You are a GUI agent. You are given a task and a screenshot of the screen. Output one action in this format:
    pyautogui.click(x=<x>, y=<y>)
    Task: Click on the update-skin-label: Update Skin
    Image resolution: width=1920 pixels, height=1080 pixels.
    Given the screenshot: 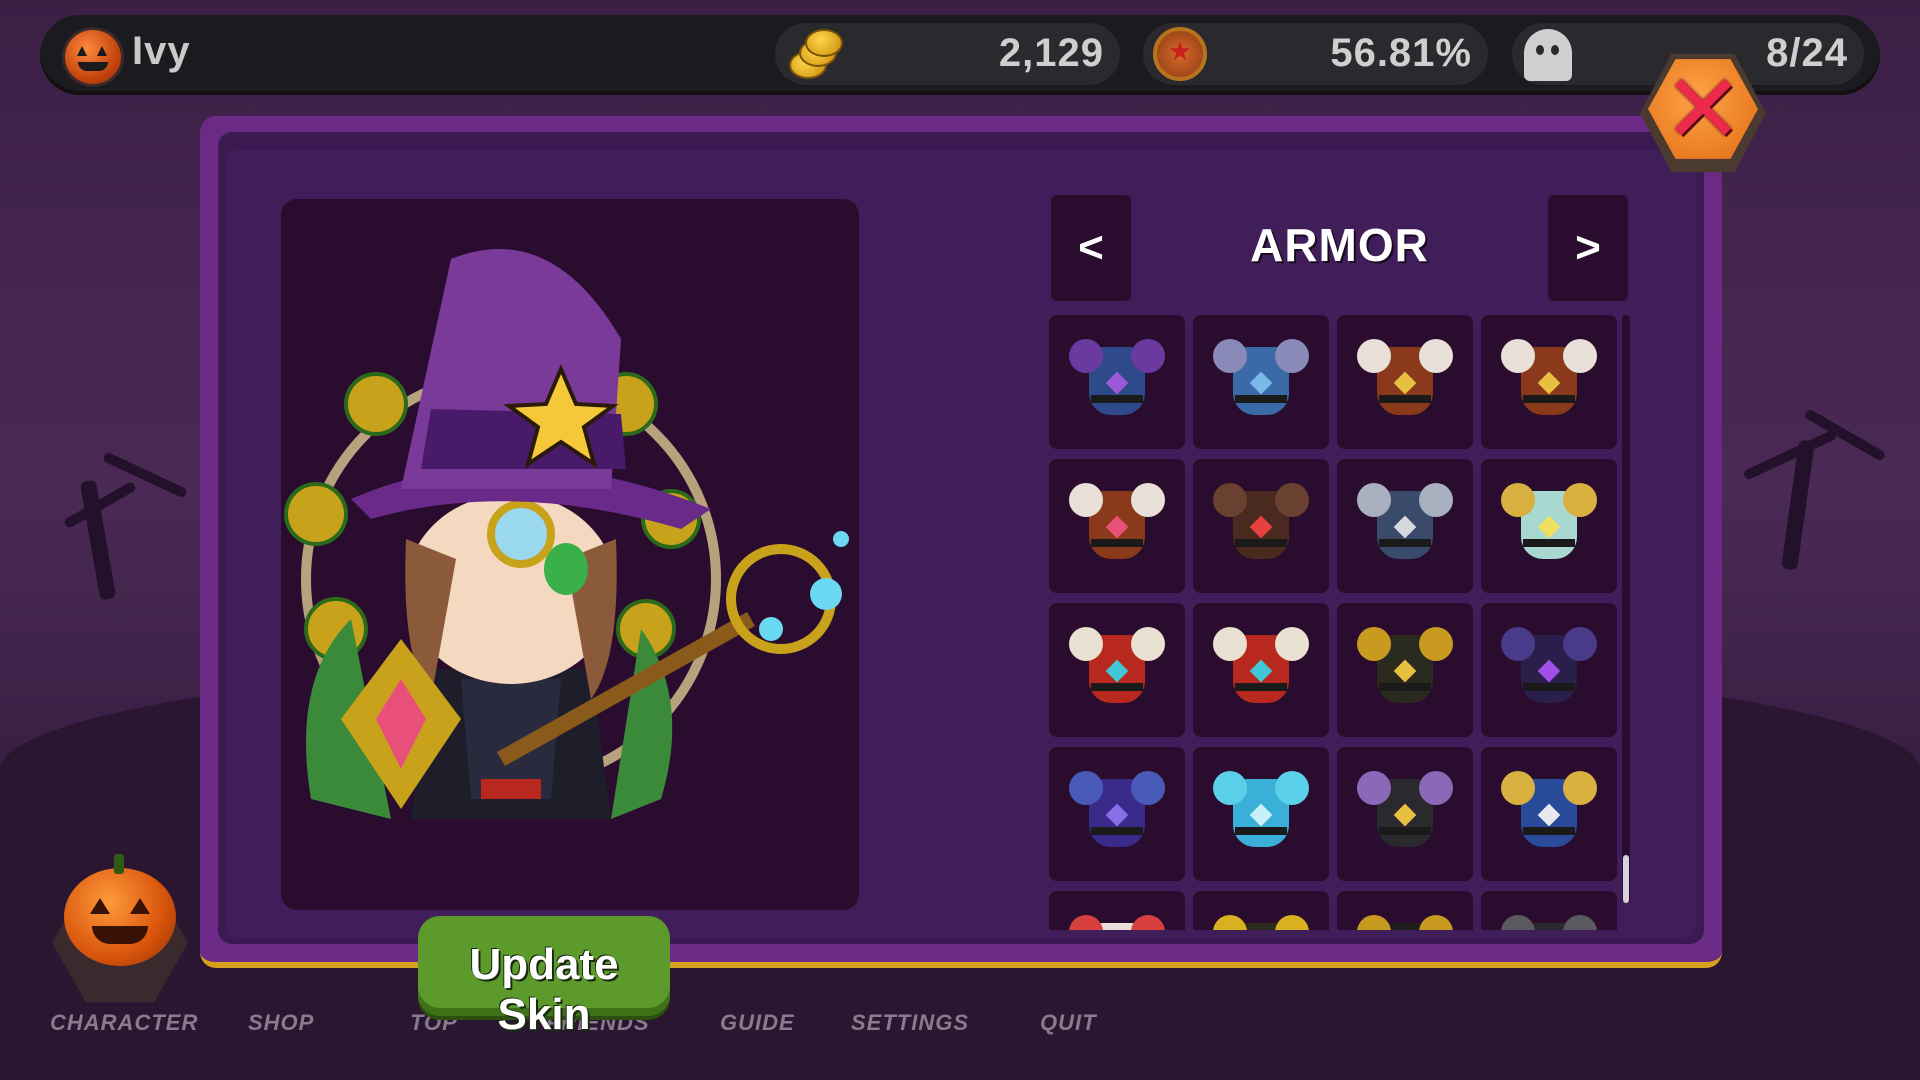 What is the action you would take?
    pyautogui.click(x=544, y=989)
    